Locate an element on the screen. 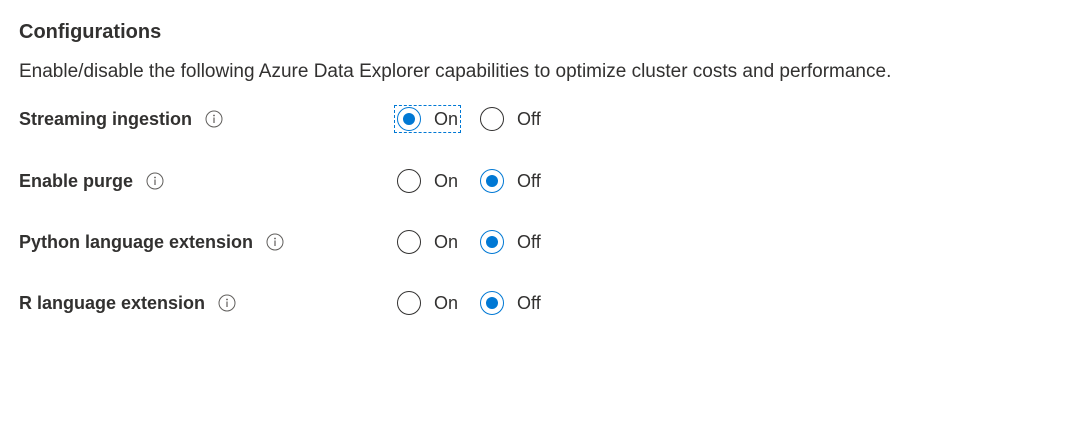  setting-label-container: Streaming ingestion is located at coordinates (121, 119).